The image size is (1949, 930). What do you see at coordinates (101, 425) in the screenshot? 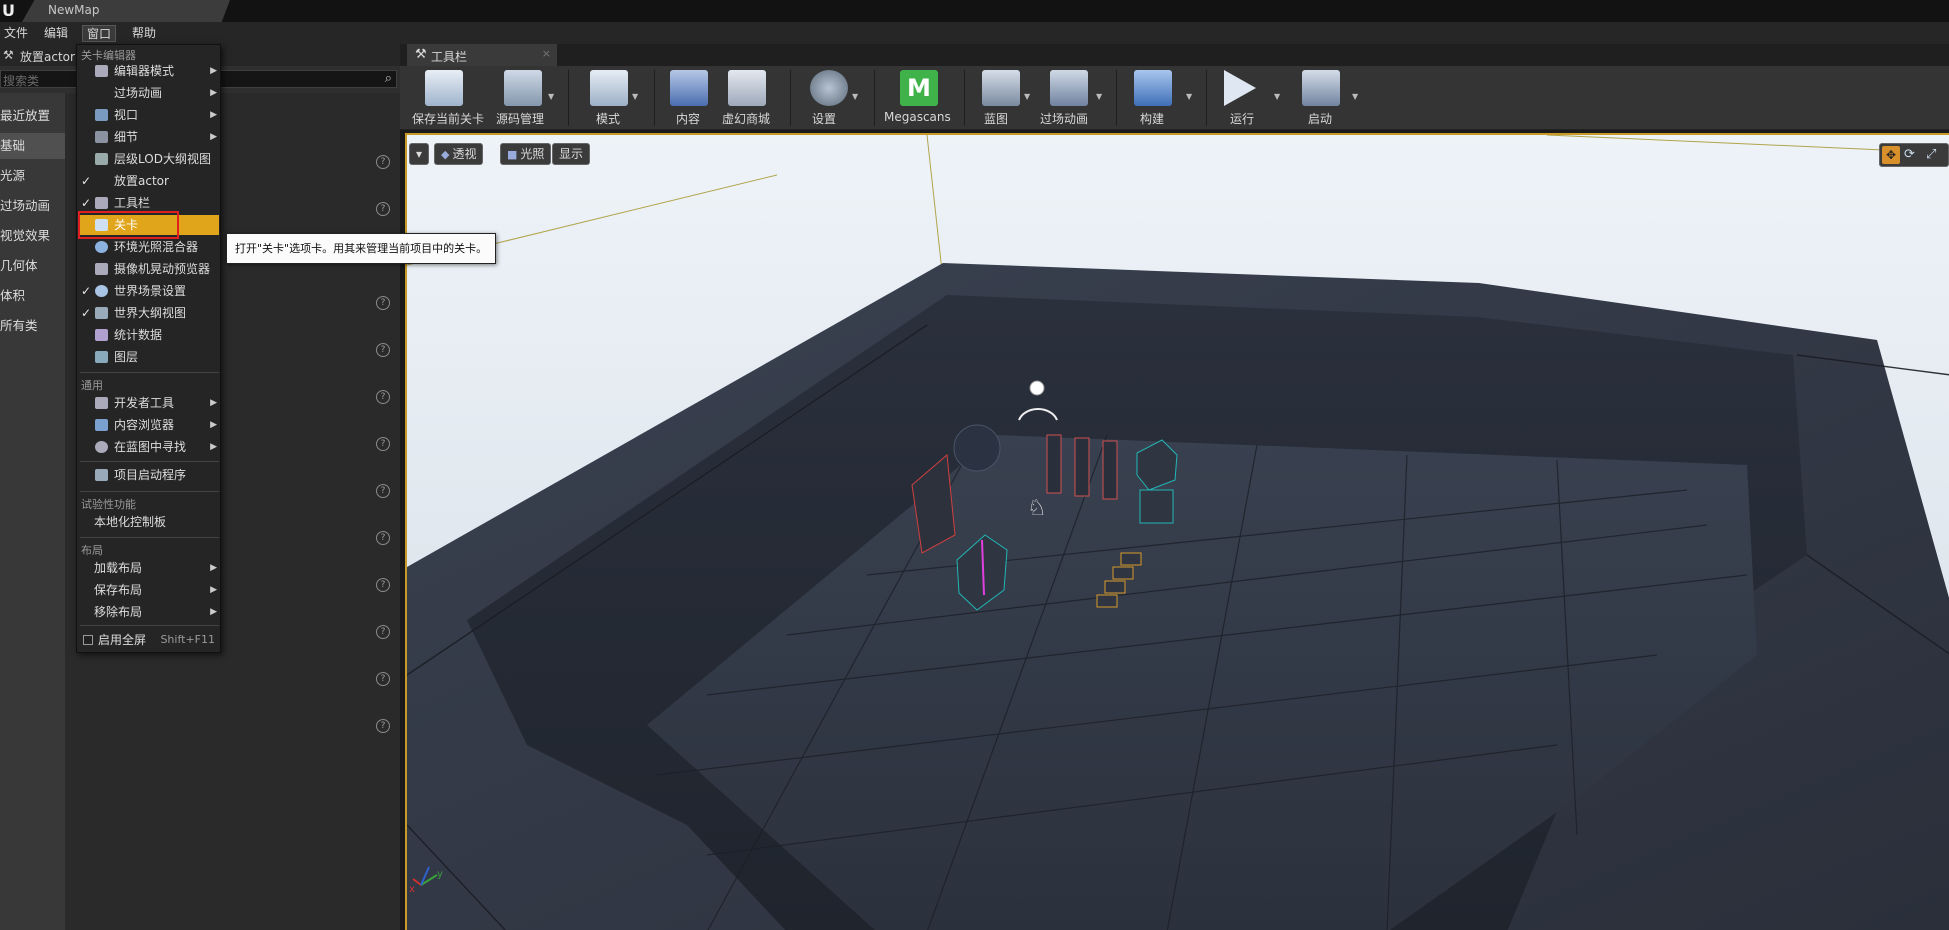
I see `content-browser-icon` at bounding box center [101, 425].